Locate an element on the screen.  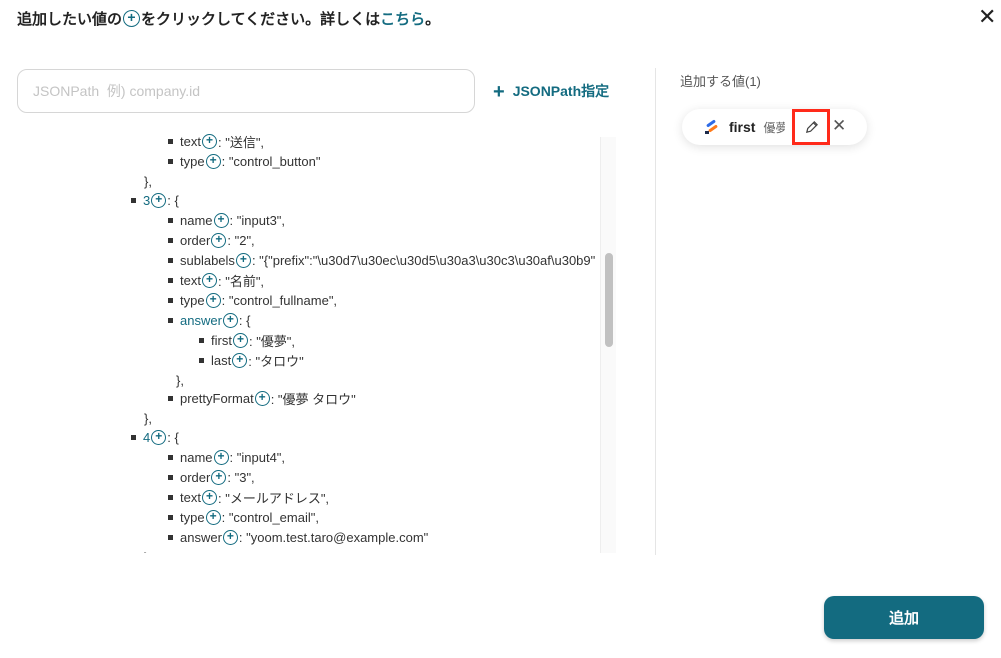
tree-value: : "input4", is located at coordinates (257, 457).